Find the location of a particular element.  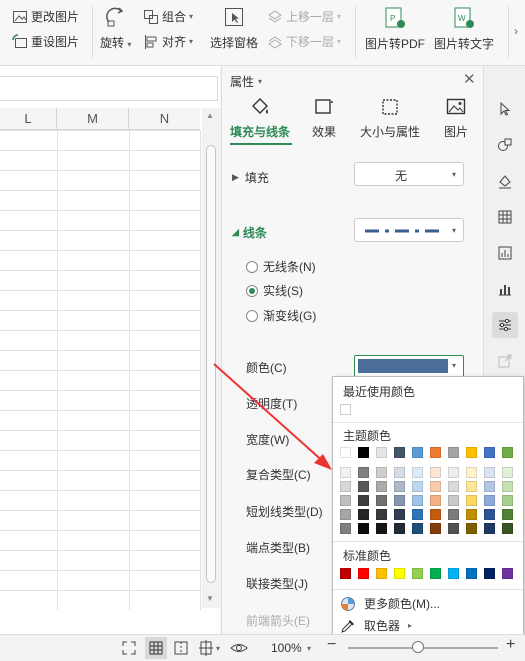

tab-effects: 效果 is located at coordinates (324, 118).